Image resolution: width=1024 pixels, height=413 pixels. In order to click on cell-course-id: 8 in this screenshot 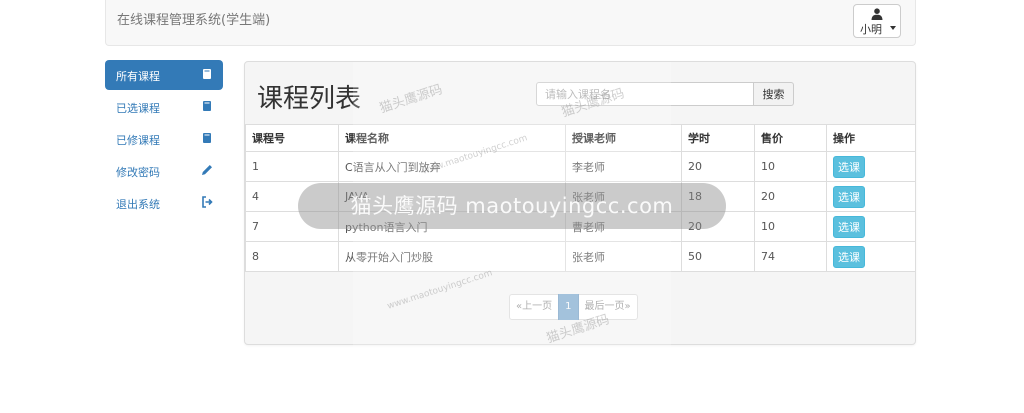, I will do `click(292, 256)`.